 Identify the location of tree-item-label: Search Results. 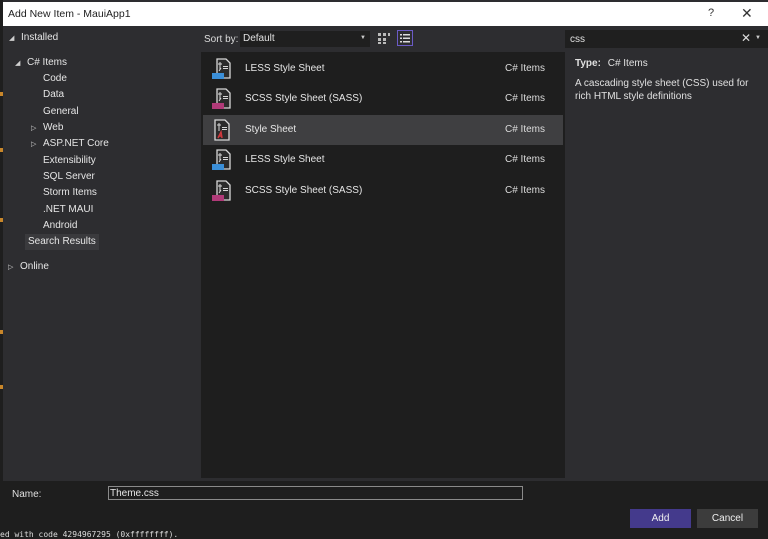
(62, 241).